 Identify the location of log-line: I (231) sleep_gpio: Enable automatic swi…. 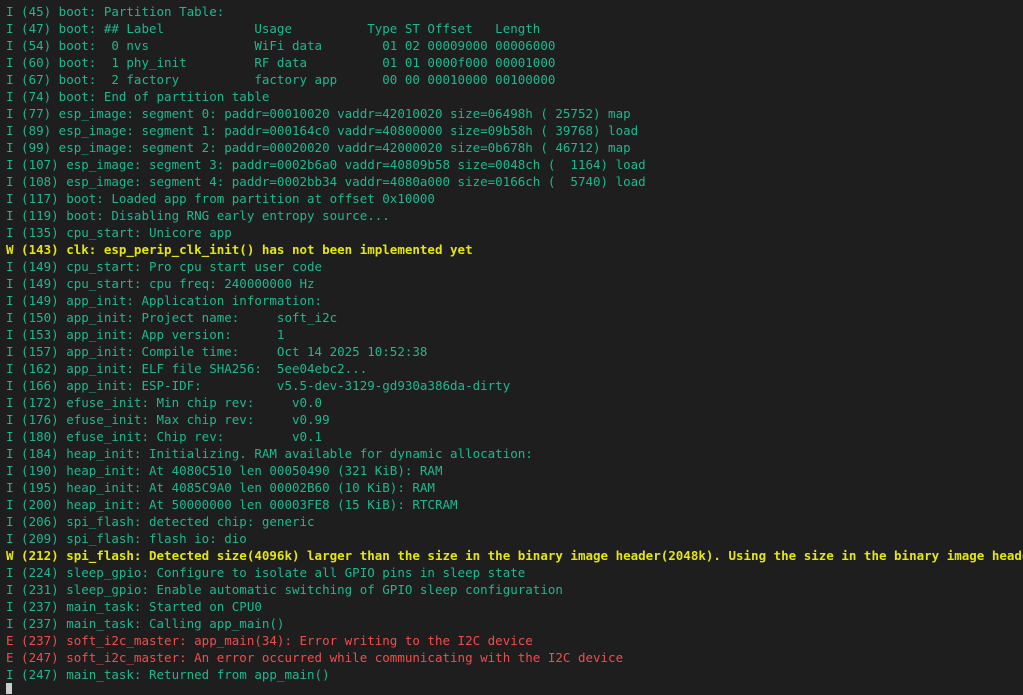
(284, 589).